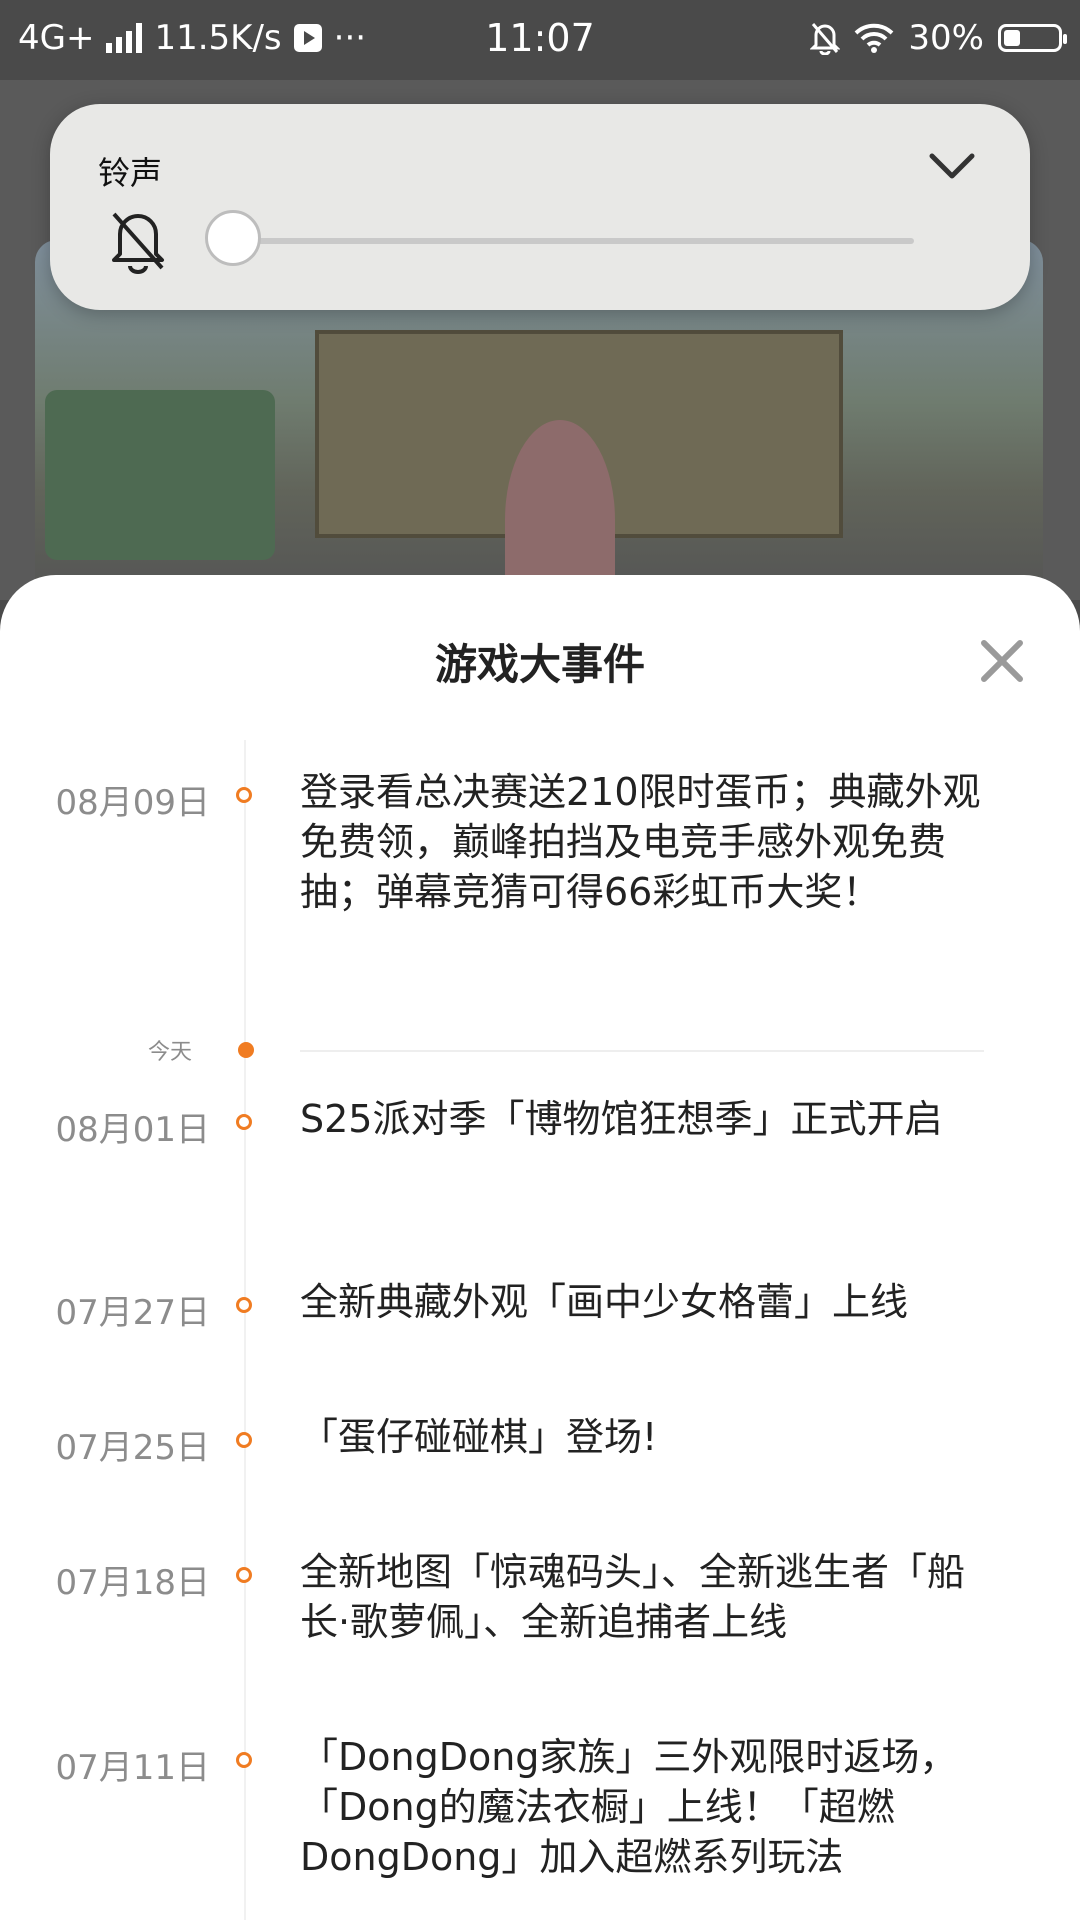 The width and height of the screenshot is (1080, 1920). What do you see at coordinates (132, 1768) in the screenshot?
I see `event-date: 07月11日` at bounding box center [132, 1768].